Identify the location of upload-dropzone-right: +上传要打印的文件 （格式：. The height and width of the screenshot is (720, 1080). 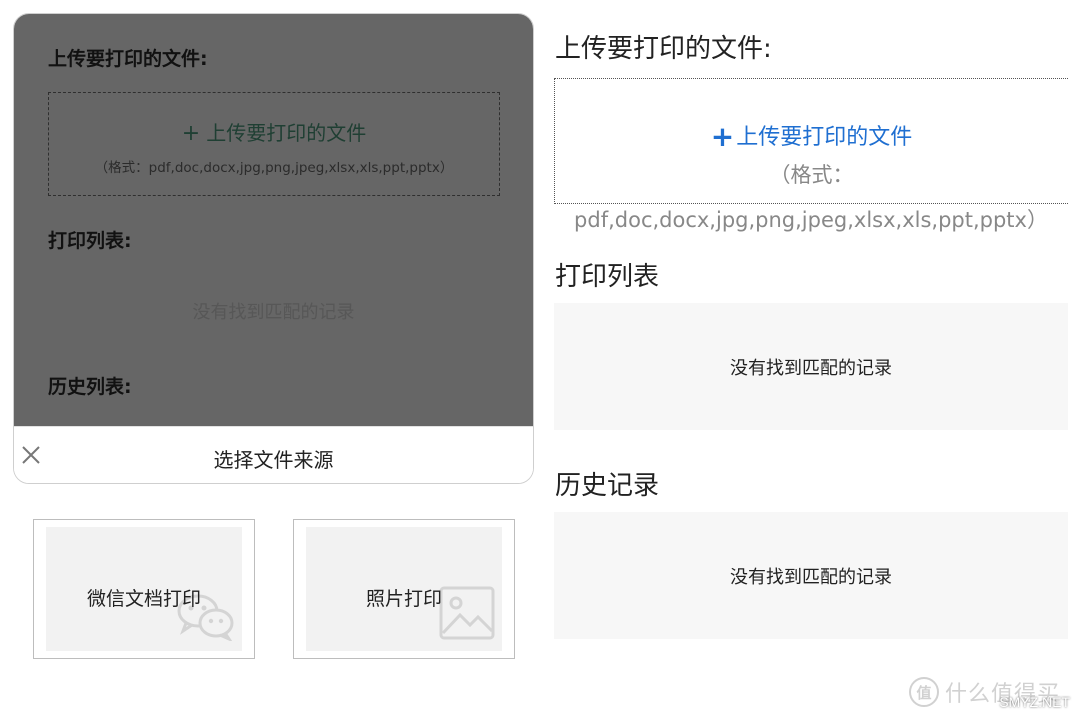
(811, 141).